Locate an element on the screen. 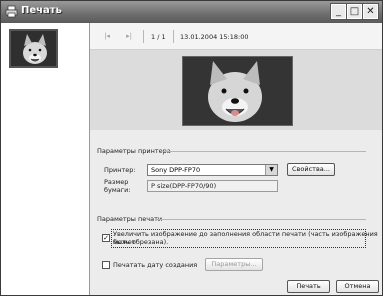 Image resolution: width=383 pixels, height=296 pixels. navigation-toolbar: |◂ ▸| 1 / 1 13.01.2004 15:18:00 is located at coordinates (236, 36).